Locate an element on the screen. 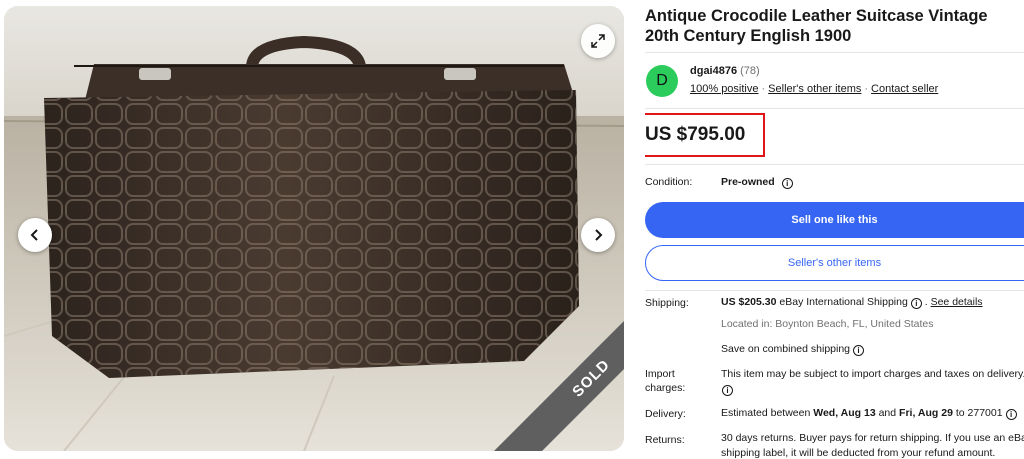 This screenshot has height=459, width=1024. contact-seller-link: Contact seller is located at coordinates (904, 89).